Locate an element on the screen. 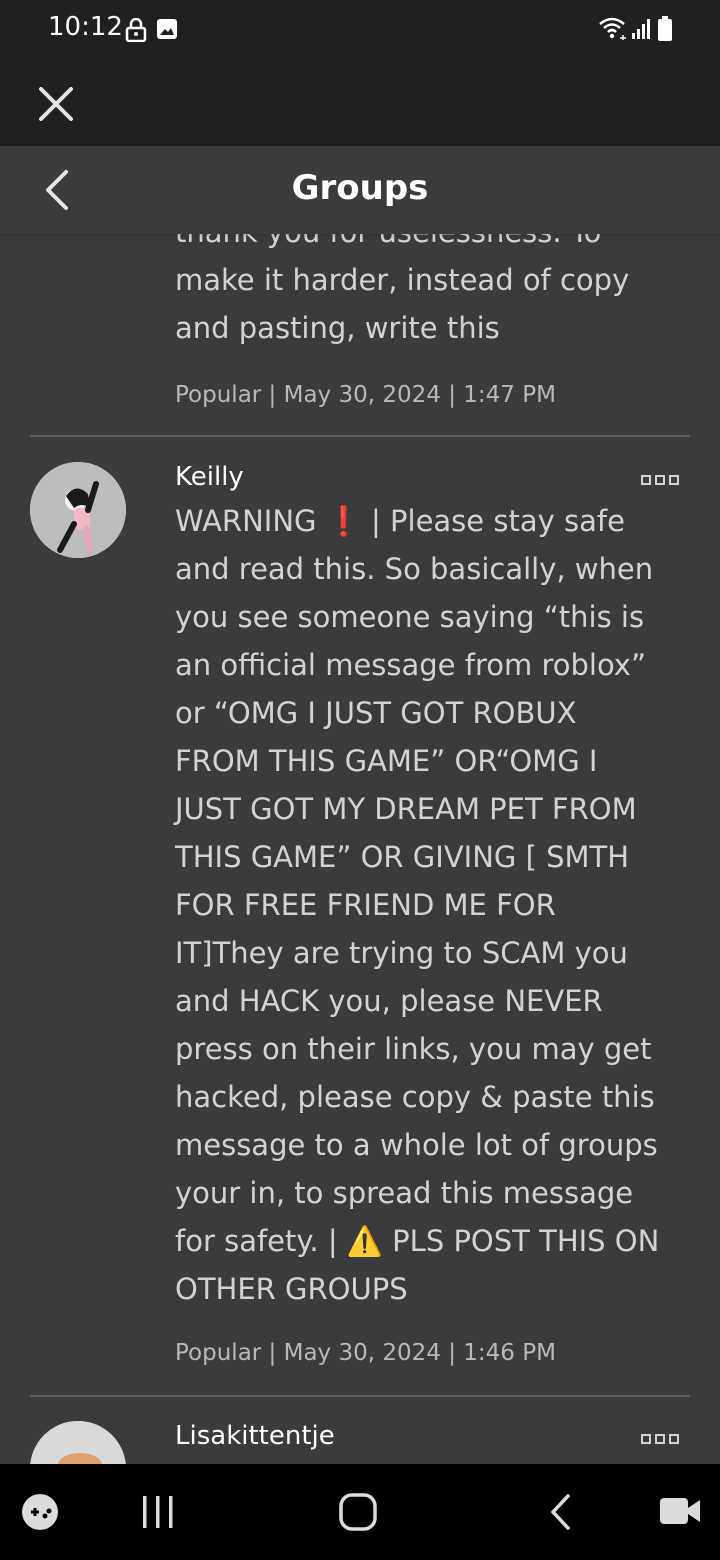  signal-icon is located at coordinates (641, 29).